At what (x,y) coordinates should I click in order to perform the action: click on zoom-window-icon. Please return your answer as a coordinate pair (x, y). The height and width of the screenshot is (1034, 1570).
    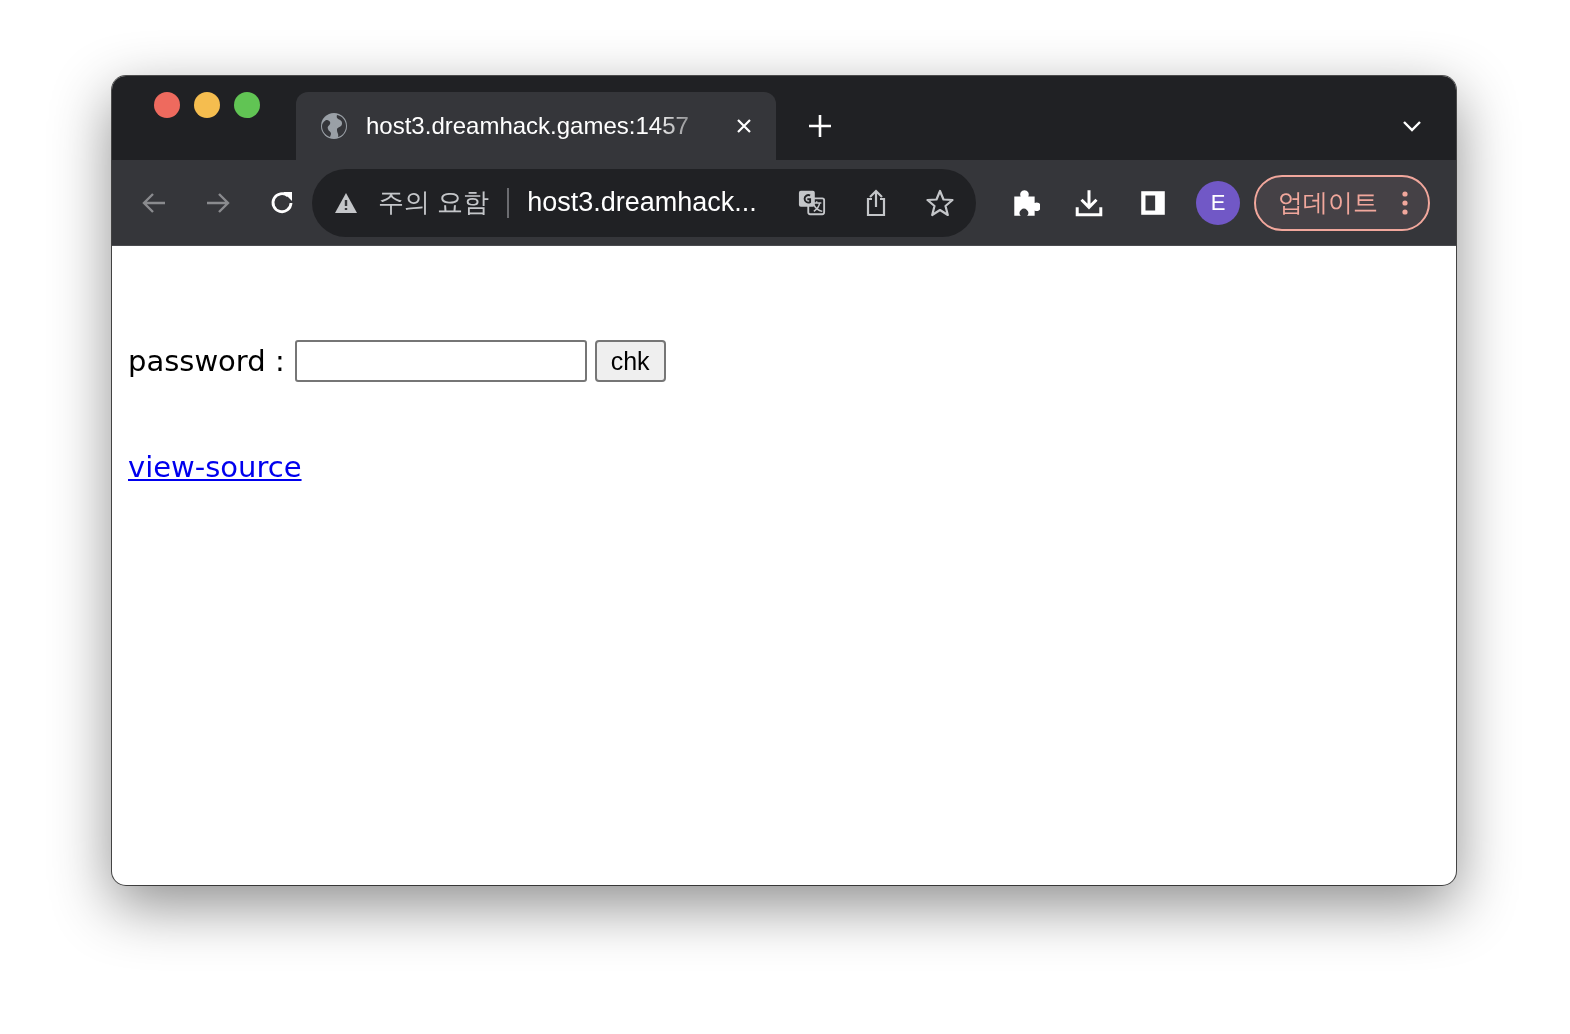
    Looking at the image, I should click on (247, 105).